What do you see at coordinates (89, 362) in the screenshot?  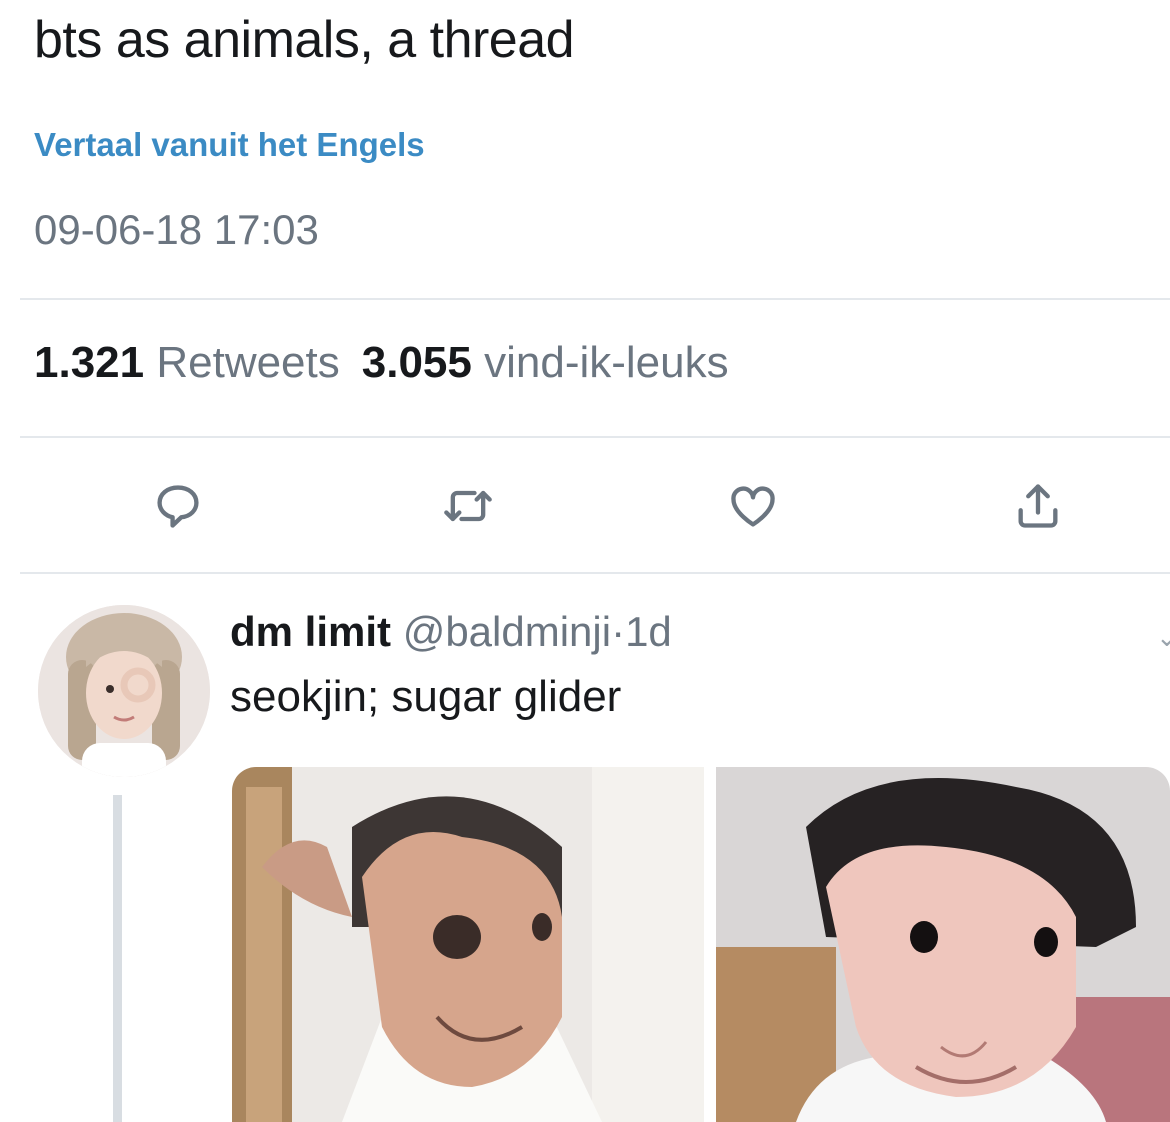 I see `retweets-count: 1.321` at bounding box center [89, 362].